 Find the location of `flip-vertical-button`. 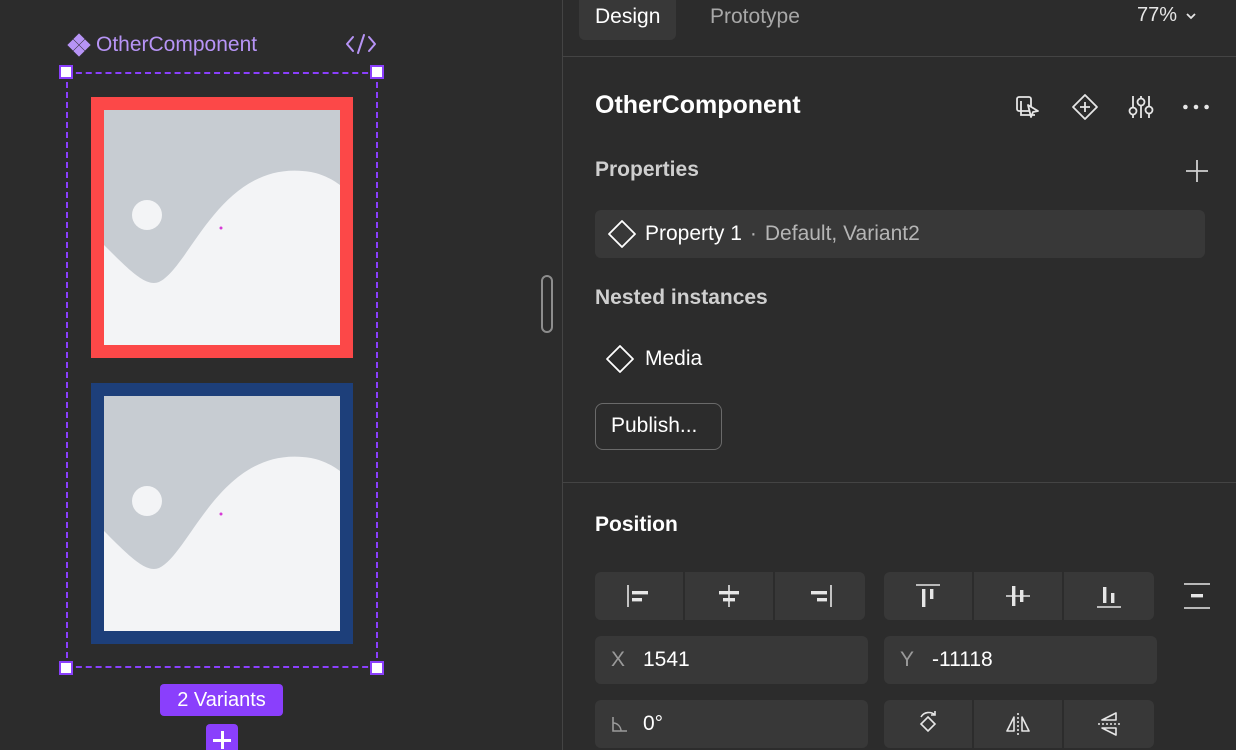

flip-vertical-button is located at coordinates (1109, 724).